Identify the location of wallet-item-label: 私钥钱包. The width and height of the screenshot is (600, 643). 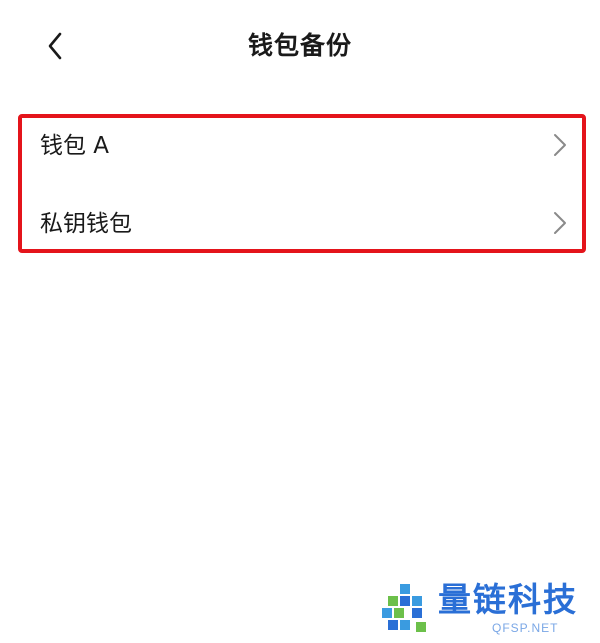
(86, 224).